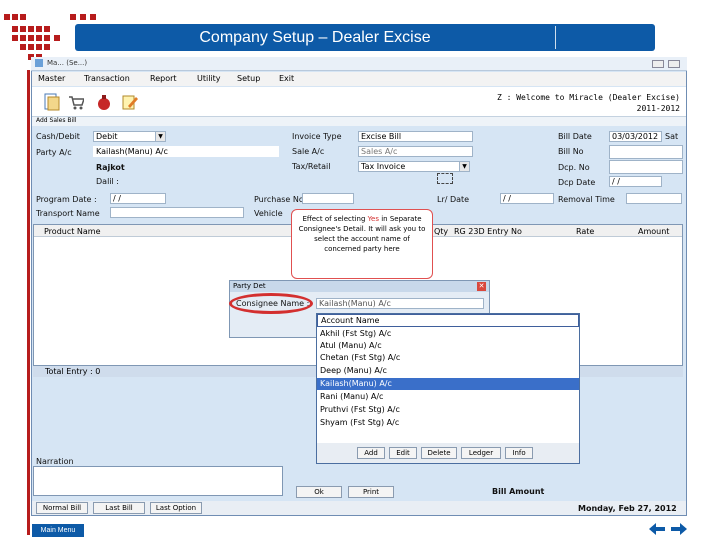 The height and width of the screenshot is (540, 720). Describe the element at coordinates (72, 231) in the screenshot. I see `col-product-name: Product Name` at that location.